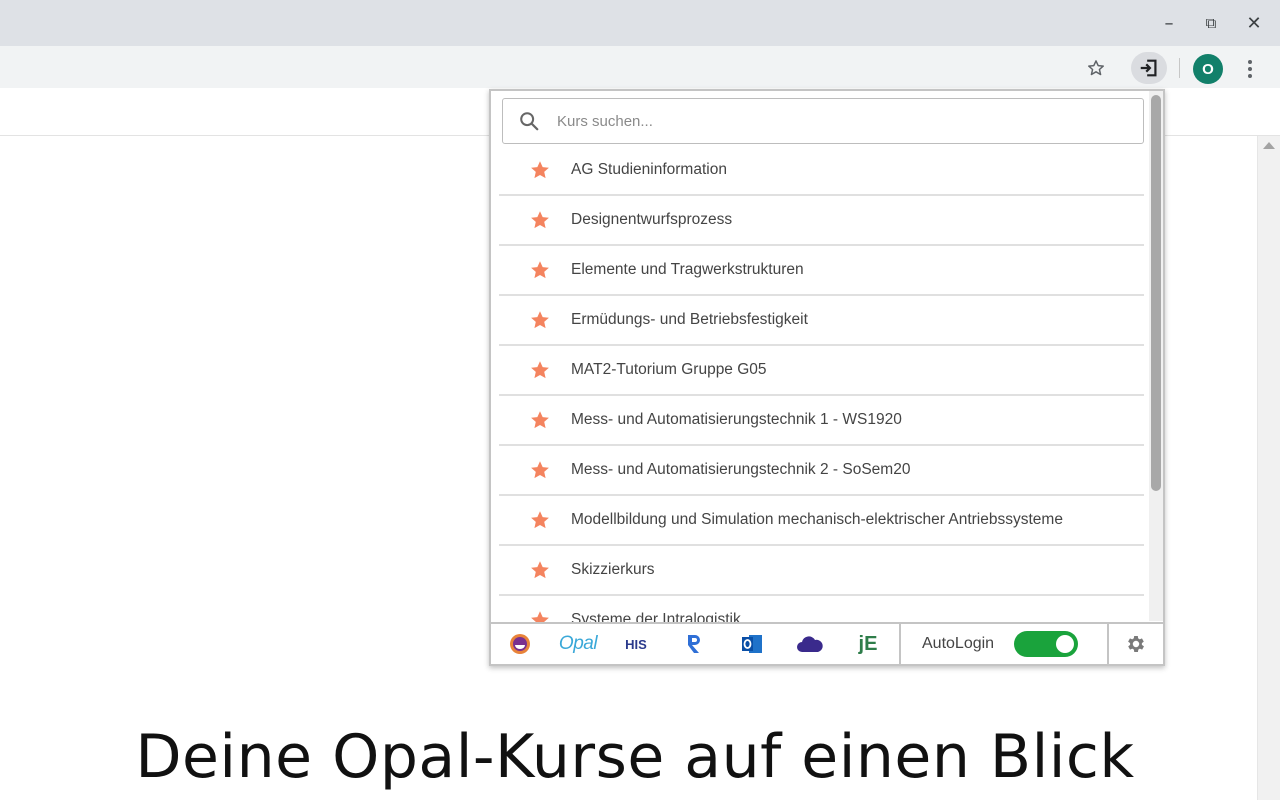 This screenshot has height=800, width=1280. What do you see at coordinates (1096, 68) in the screenshot?
I see `bookmark-star-icon` at bounding box center [1096, 68].